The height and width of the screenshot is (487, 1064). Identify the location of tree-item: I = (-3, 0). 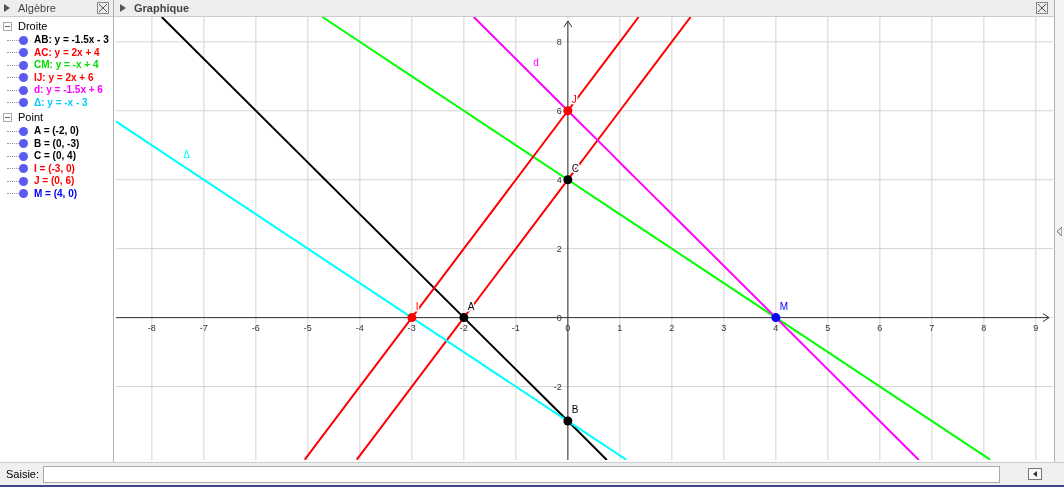
(54, 168).